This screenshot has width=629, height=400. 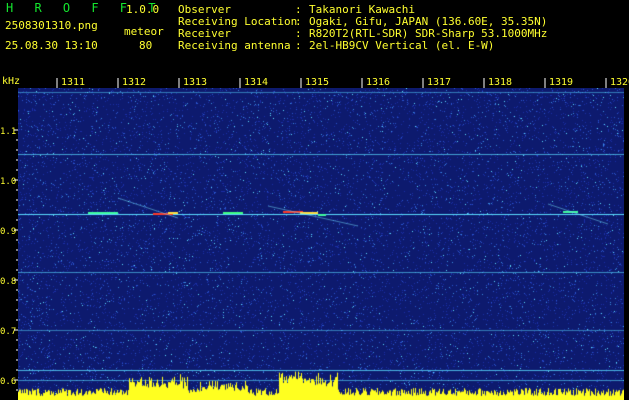 I want to click on time-tick-label: 1316, so click(x=378, y=82).